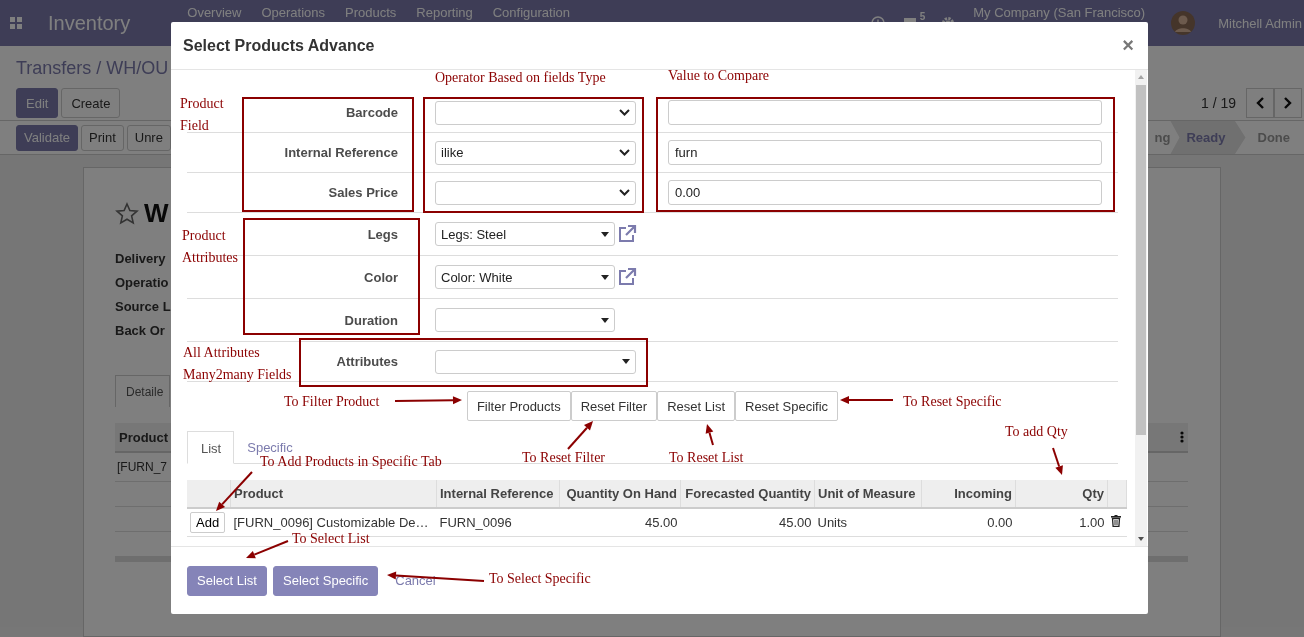 Image resolution: width=1304 pixels, height=637 pixels. What do you see at coordinates (47, 137) in the screenshot?
I see `validate-button: Validate` at bounding box center [47, 137].